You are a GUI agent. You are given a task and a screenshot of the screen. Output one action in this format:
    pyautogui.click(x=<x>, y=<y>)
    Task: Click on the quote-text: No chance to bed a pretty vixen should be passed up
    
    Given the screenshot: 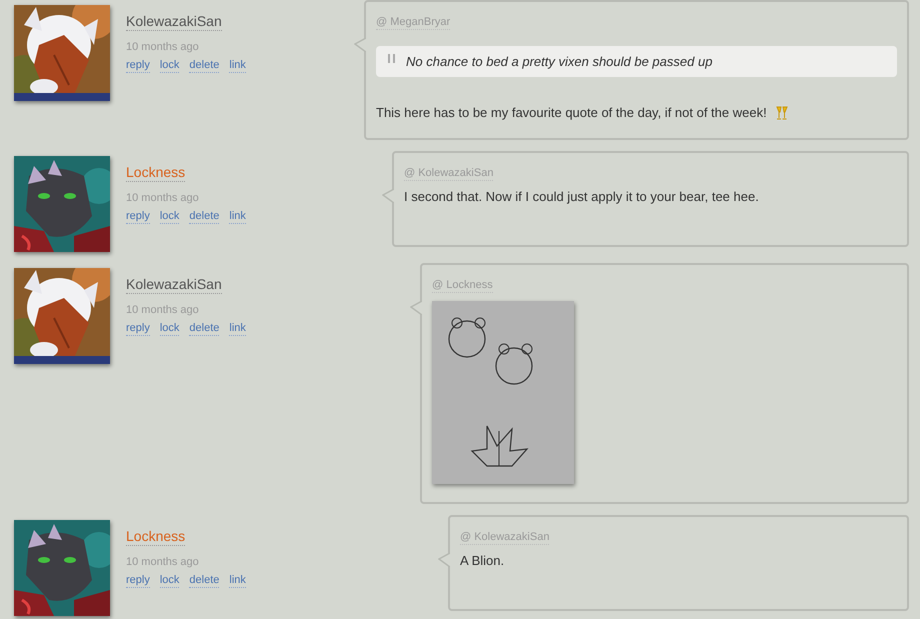 What is the action you would take?
    pyautogui.click(x=559, y=61)
    